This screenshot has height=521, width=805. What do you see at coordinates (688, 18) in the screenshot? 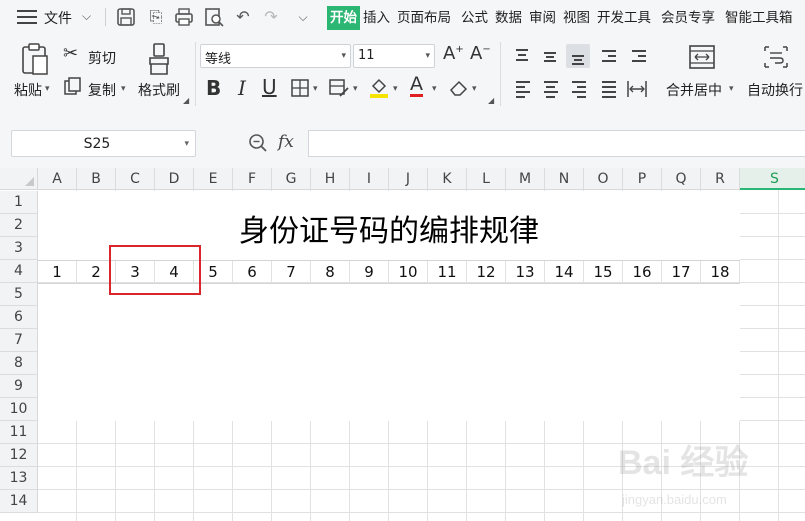
I see `tab-member: 会员专享` at bounding box center [688, 18].